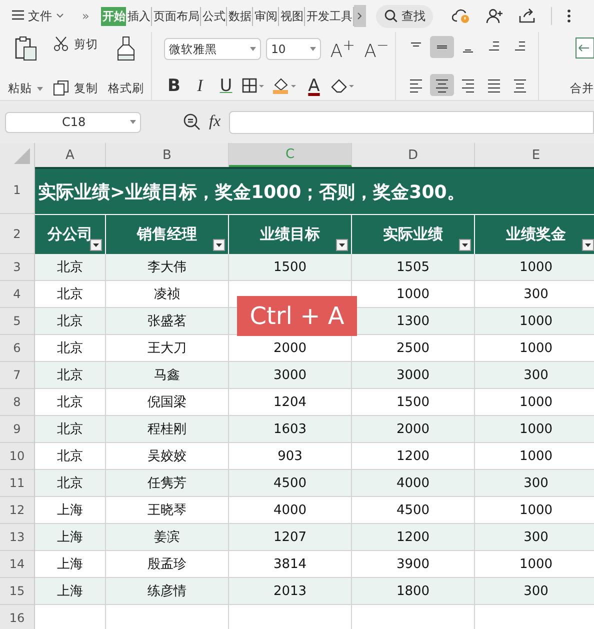  I want to click on add-user-icon, so click(495, 16).